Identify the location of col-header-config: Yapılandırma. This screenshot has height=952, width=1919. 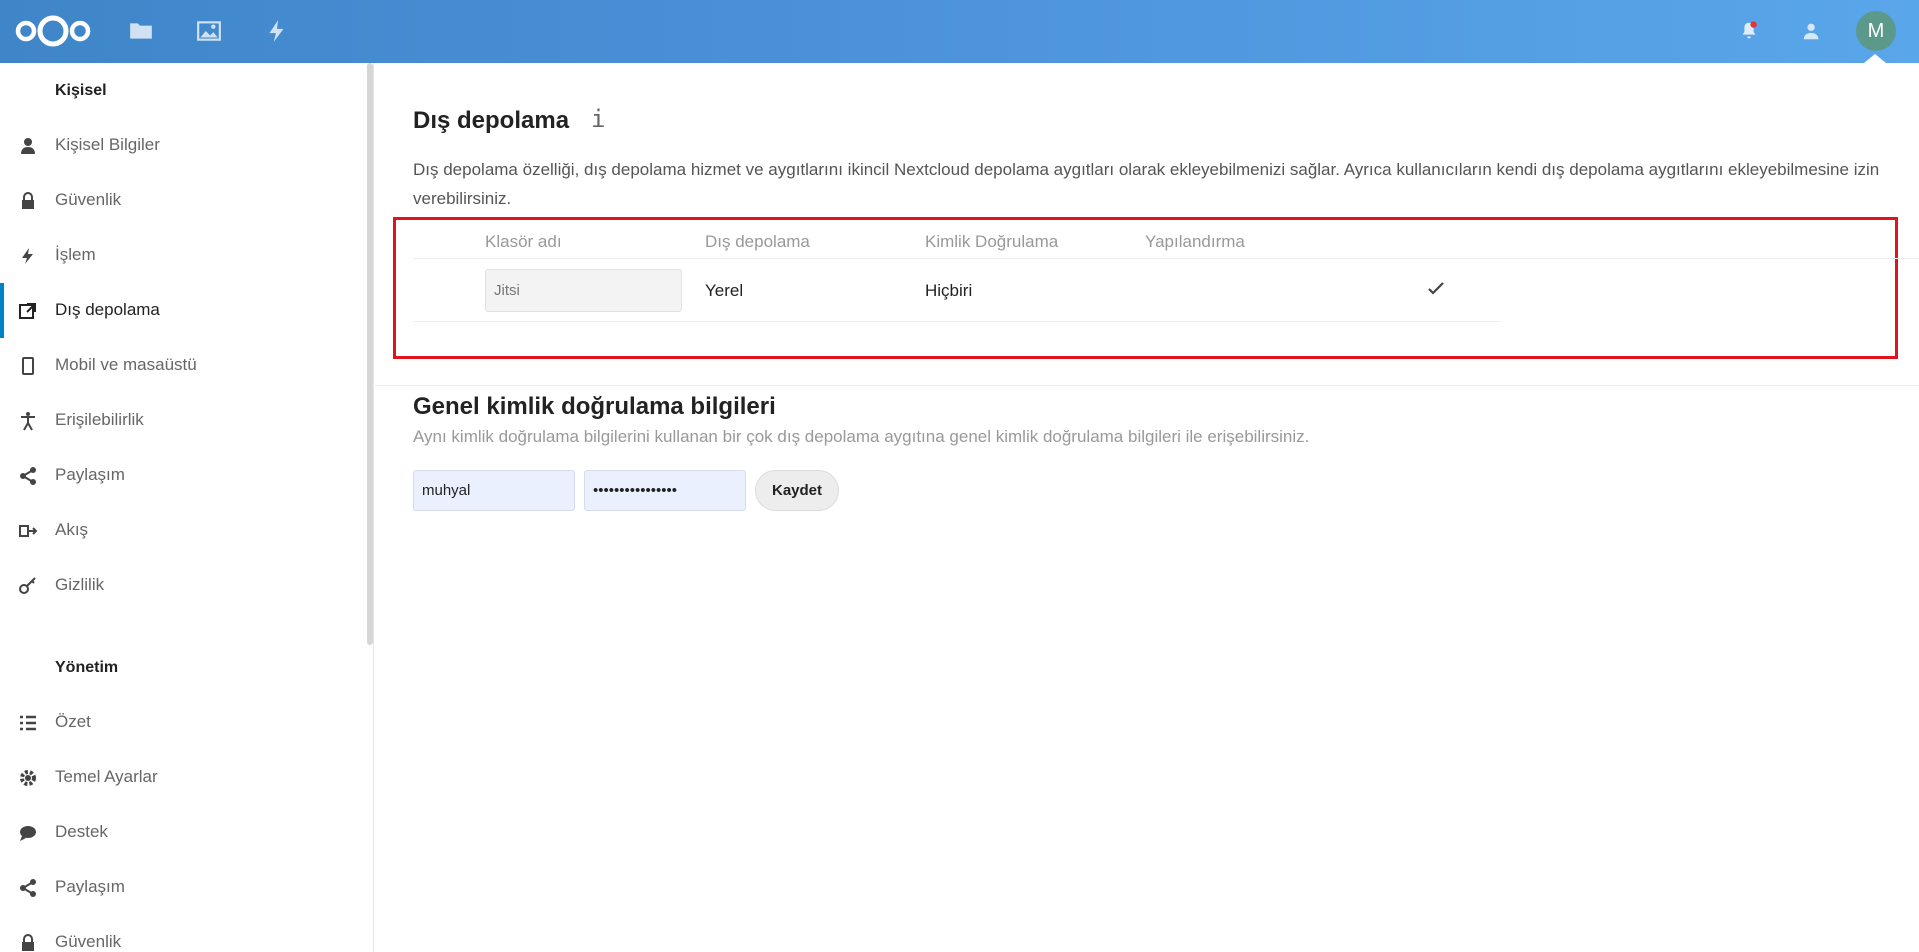
(1195, 241).